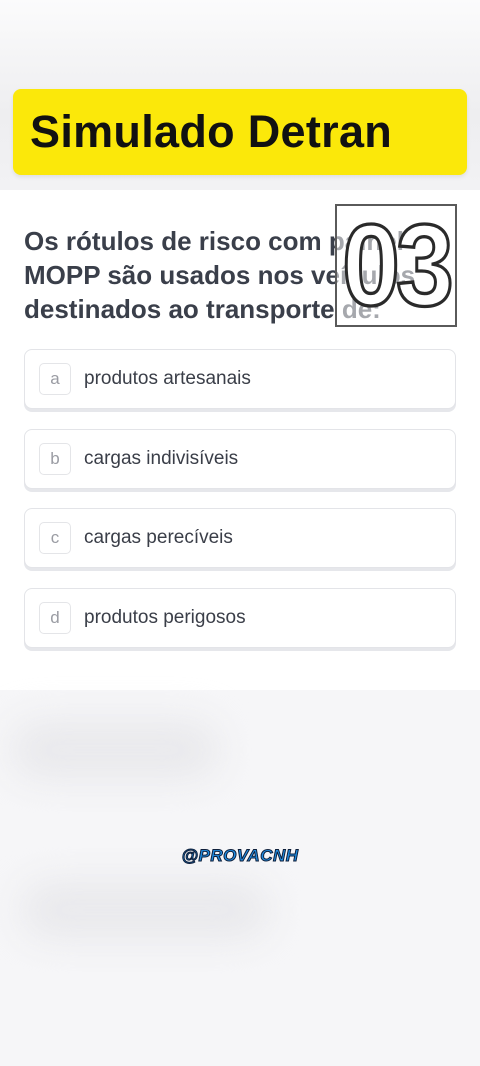  I want to click on option-letter: a, so click(55, 379).